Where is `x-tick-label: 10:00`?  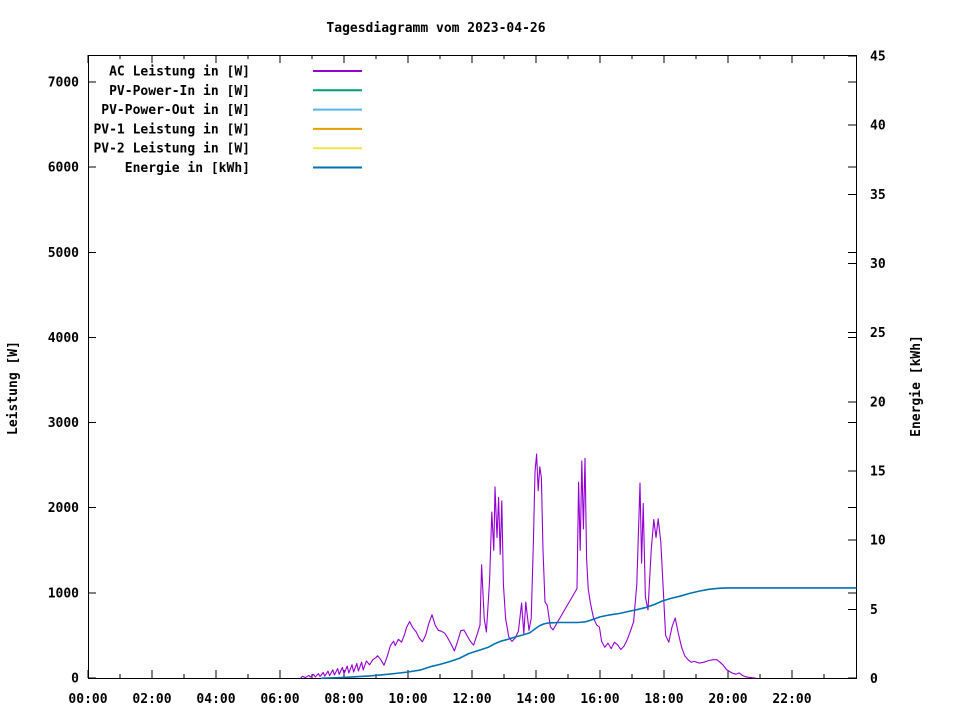
x-tick-label: 10:00 is located at coordinates (407, 699).